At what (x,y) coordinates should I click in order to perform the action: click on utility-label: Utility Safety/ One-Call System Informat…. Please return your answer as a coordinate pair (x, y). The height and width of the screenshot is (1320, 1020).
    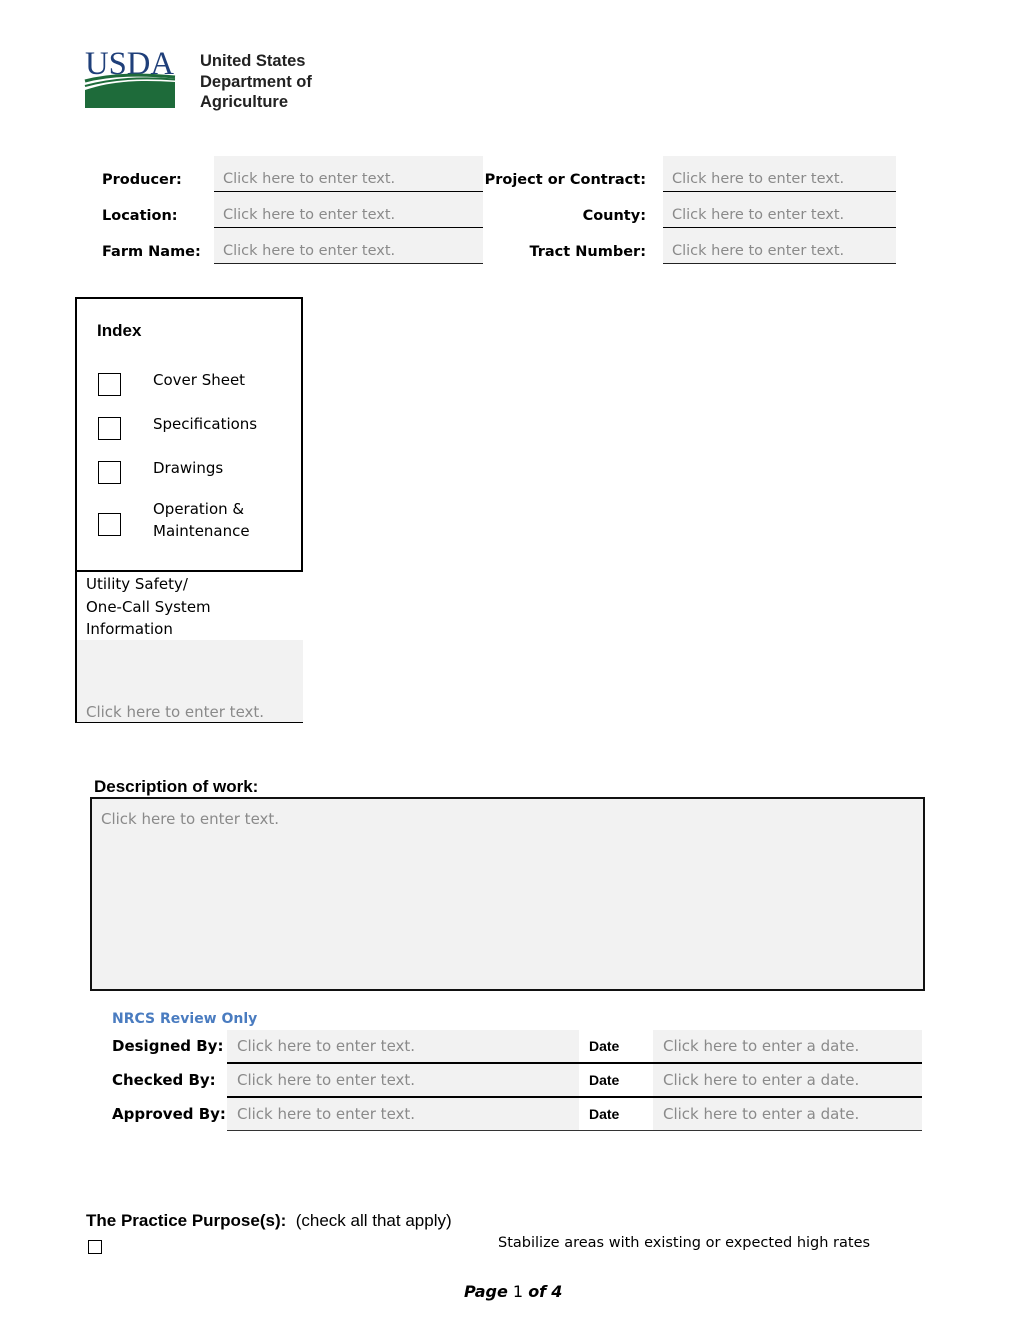
    Looking at the image, I should click on (148, 607).